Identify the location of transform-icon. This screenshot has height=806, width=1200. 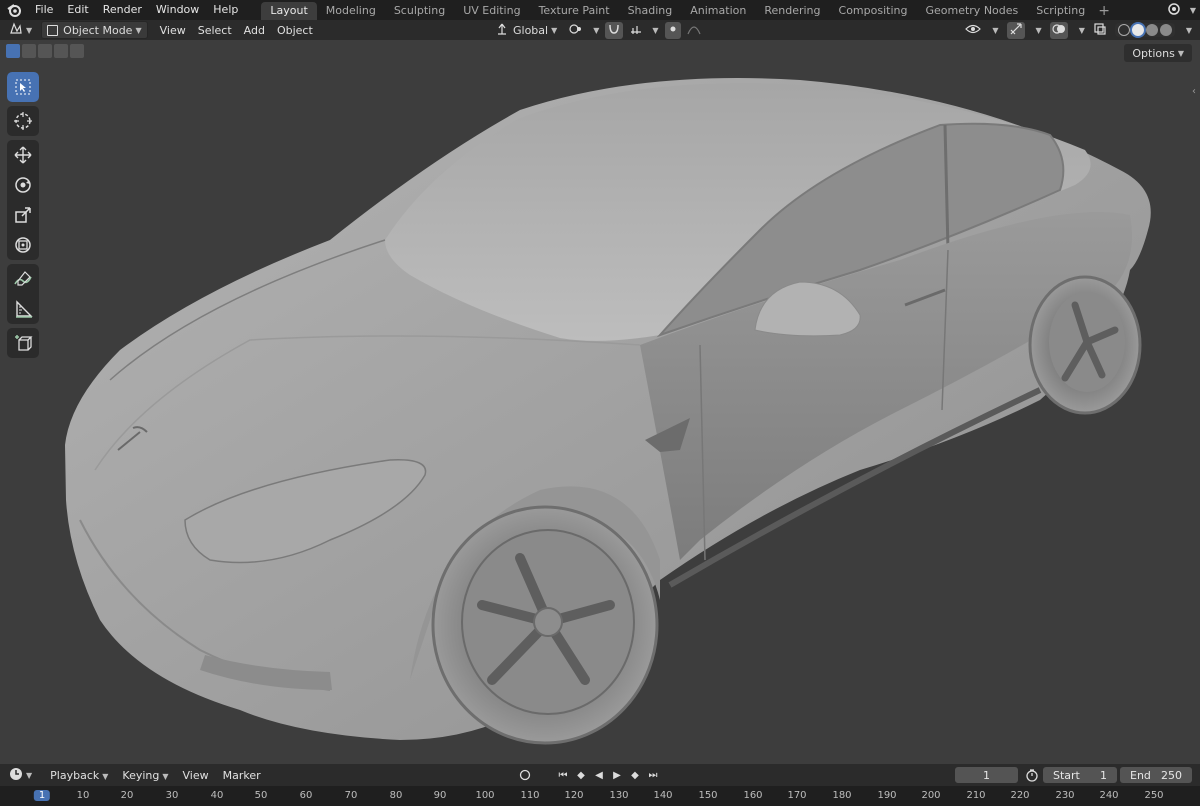
(23, 245).